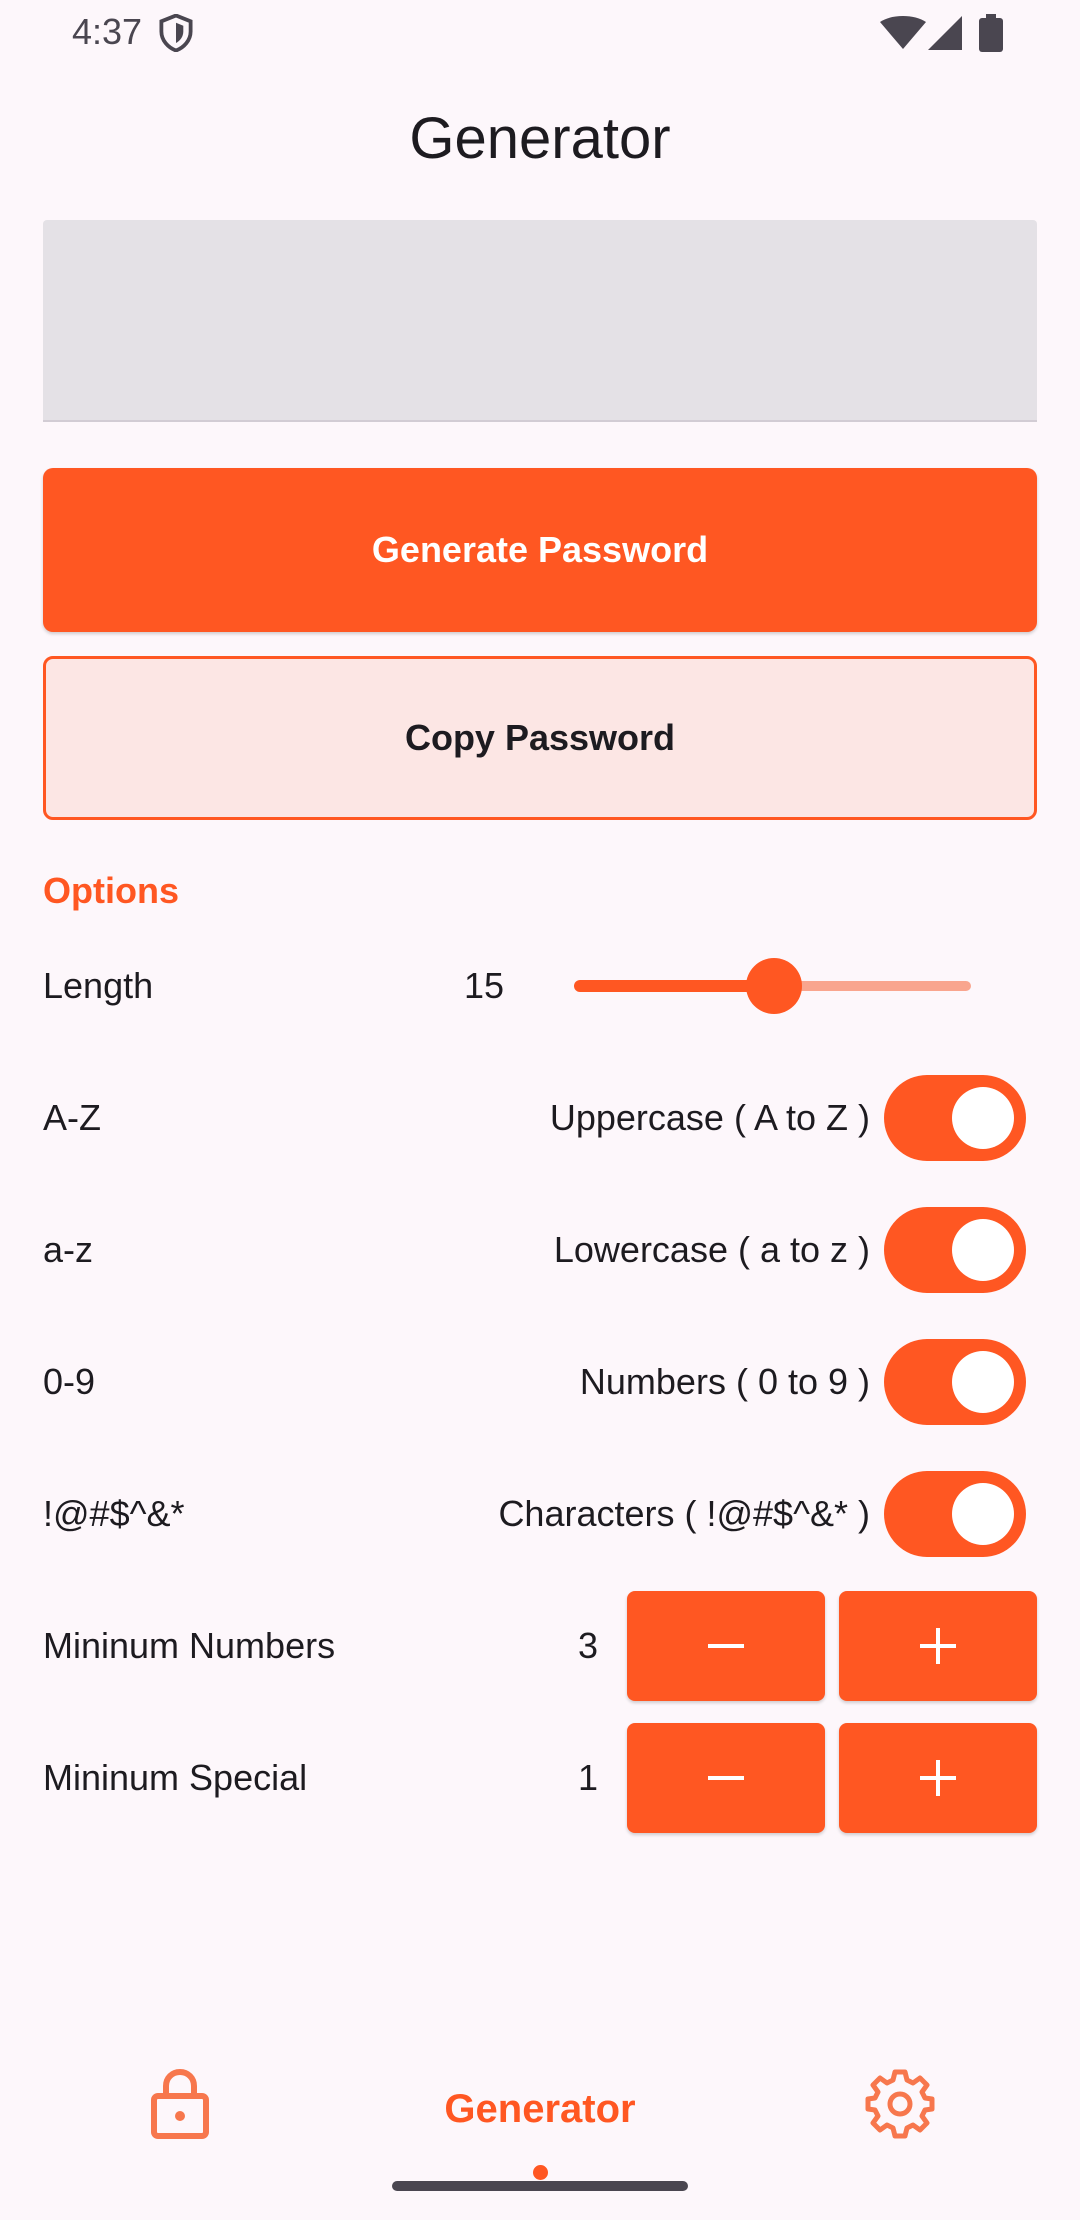  Describe the element at coordinates (900, 2104) in the screenshot. I see `gear-icon` at that location.